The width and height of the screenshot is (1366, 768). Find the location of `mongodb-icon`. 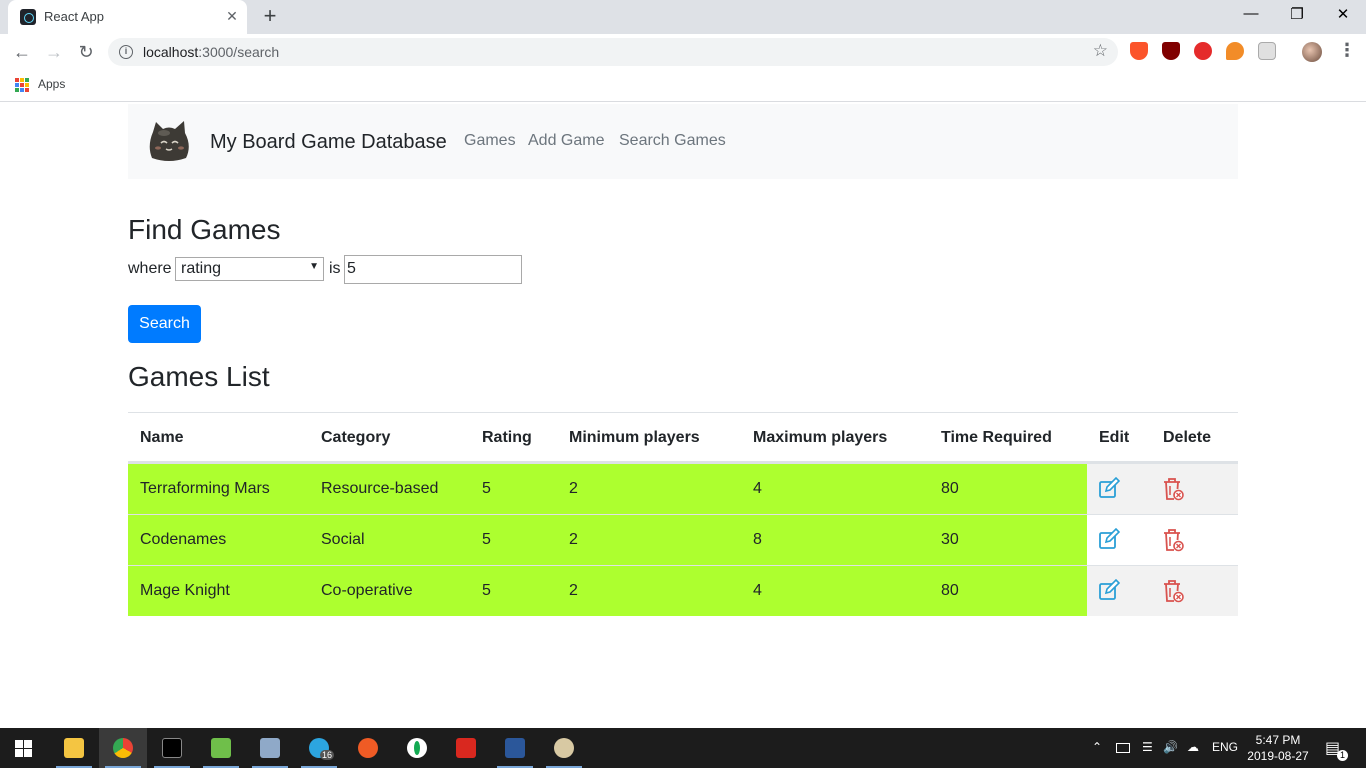

mongodb-icon is located at coordinates (417, 748).